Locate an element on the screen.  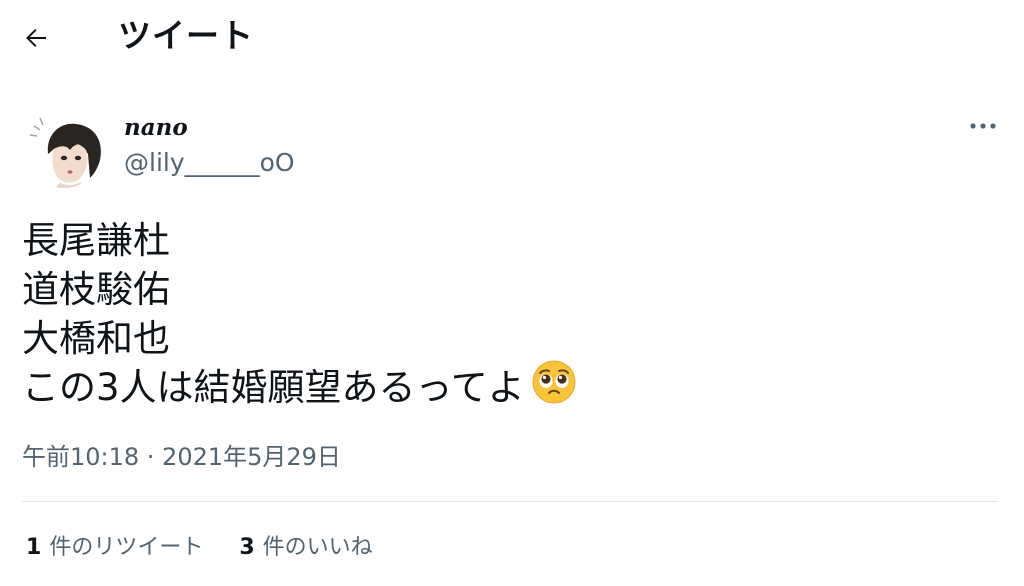
tweet-timestamp: 午前10:18 · 2021年5月29日 is located at coordinates (181, 457).